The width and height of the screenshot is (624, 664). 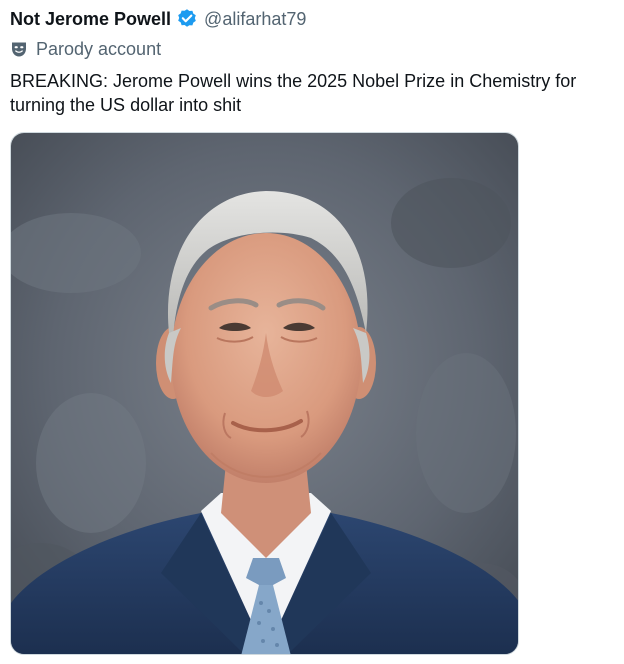 I want to click on handle: @alifarhat79, so click(x=255, y=19).